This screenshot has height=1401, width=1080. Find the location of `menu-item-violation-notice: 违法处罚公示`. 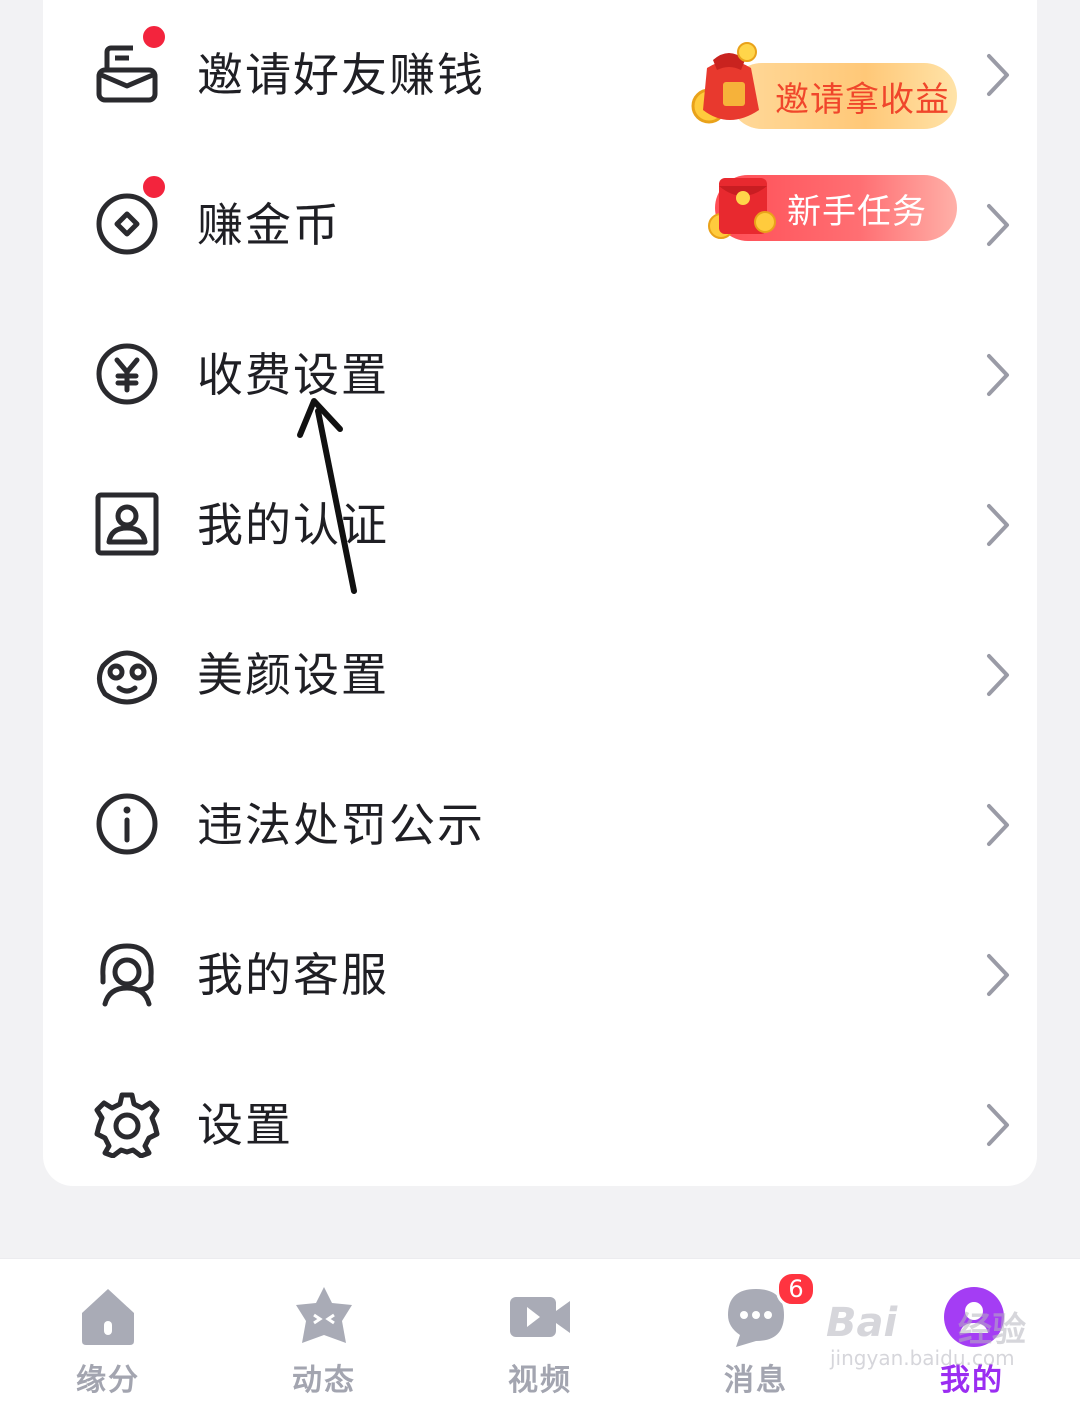

menu-item-violation-notice: 违法处罚公示 is located at coordinates (540, 825).